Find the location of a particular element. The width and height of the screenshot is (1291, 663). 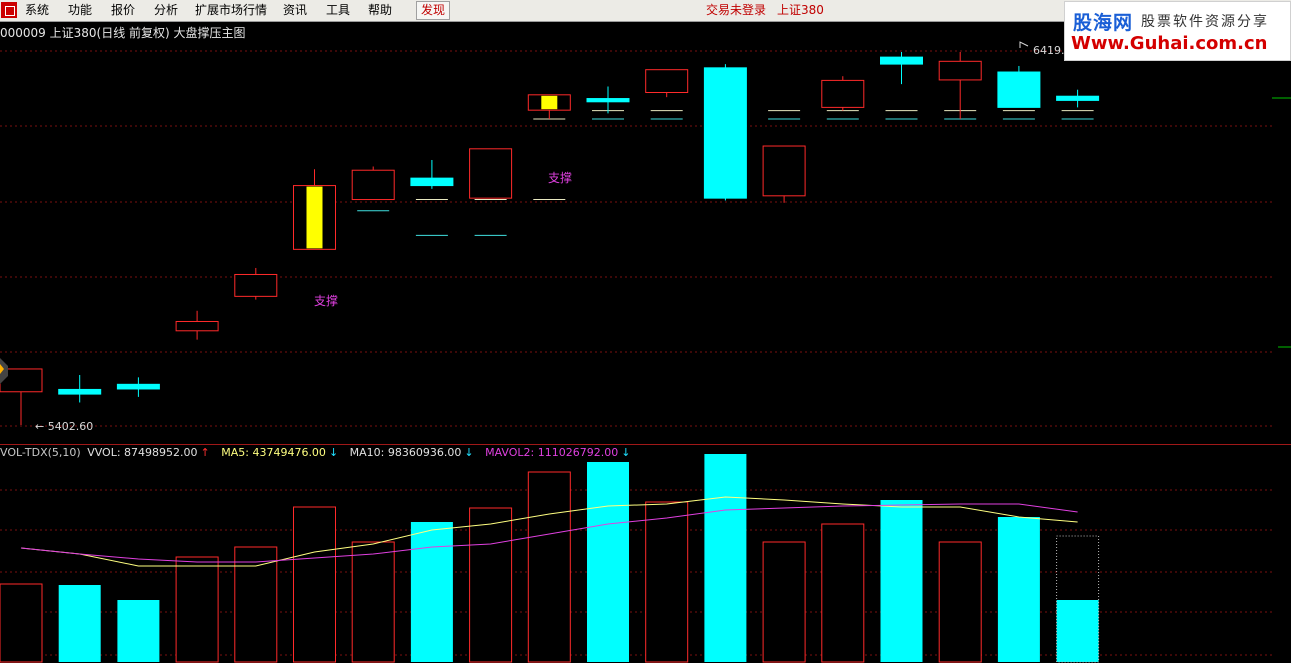

menu-item-extended-market: 扩展市场行情 is located at coordinates (231, 10).